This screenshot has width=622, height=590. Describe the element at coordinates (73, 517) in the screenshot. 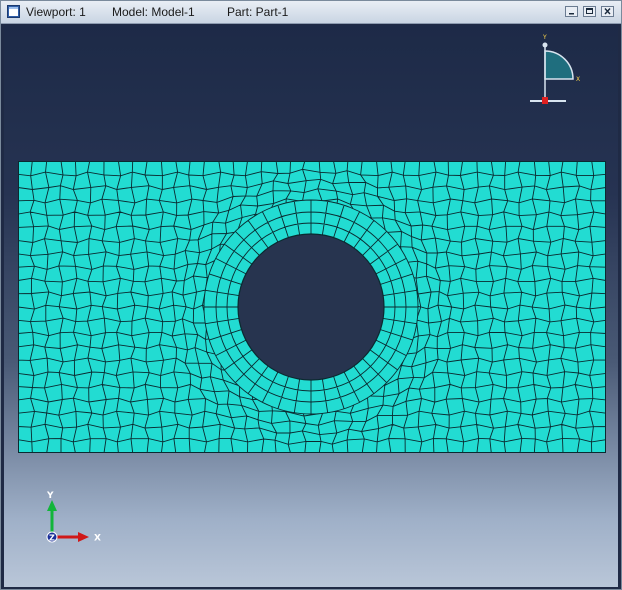

I see `coordinate-triad: Y Z X` at that location.